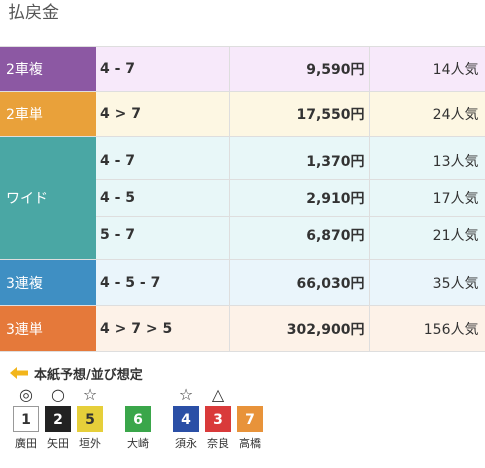 The image size is (485, 468). Describe the element at coordinates (90, 443) in the screenshot. I see `rider-name: 垣外` at that location.